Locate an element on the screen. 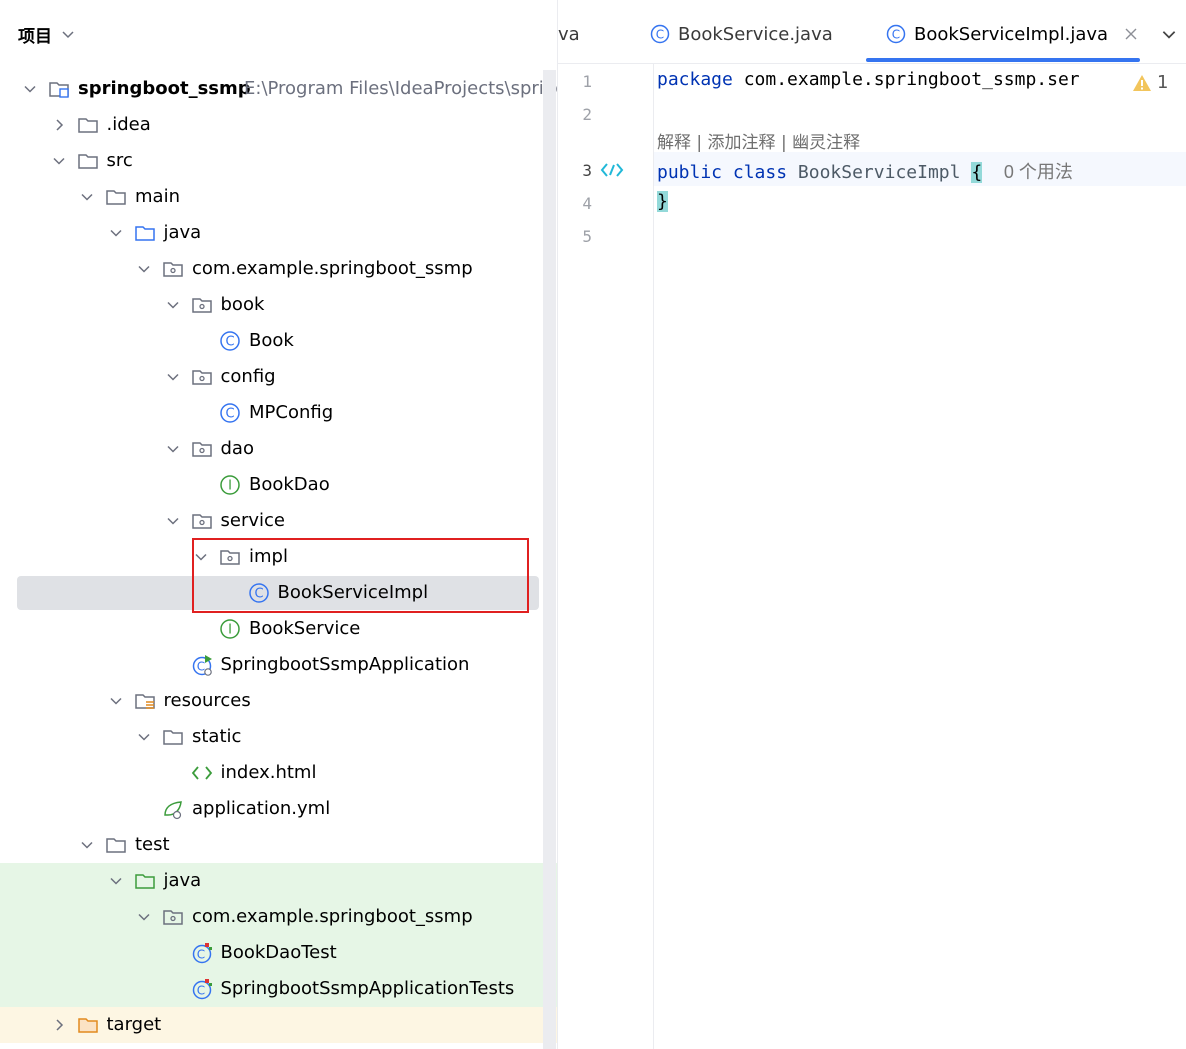 This screenshot has height=1049, width=1186. line-number: 1 is located at coordinates (587, 81).